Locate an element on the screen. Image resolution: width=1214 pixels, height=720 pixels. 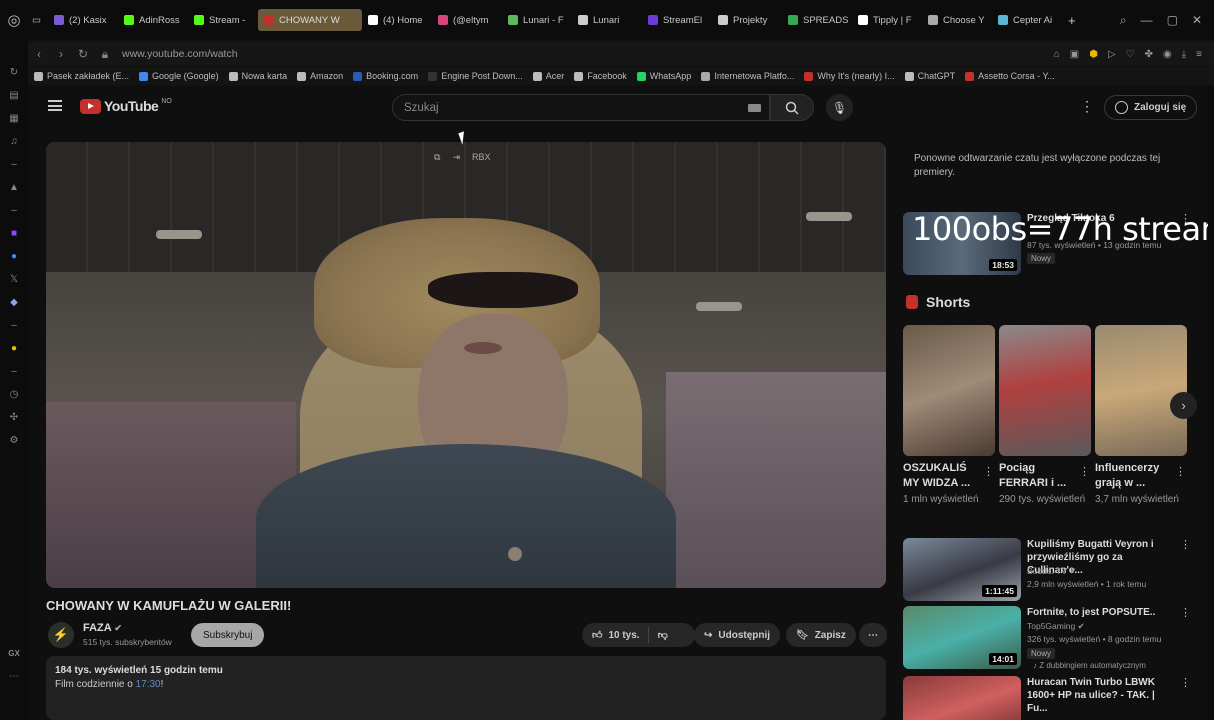
video-thumbnail is located at coordinates (962, 698).